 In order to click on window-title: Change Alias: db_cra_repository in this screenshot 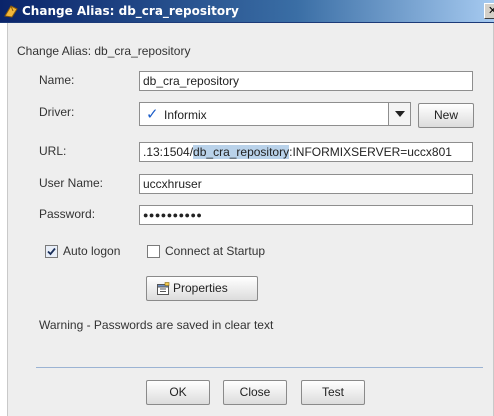, I will do `click(130, 11)`.